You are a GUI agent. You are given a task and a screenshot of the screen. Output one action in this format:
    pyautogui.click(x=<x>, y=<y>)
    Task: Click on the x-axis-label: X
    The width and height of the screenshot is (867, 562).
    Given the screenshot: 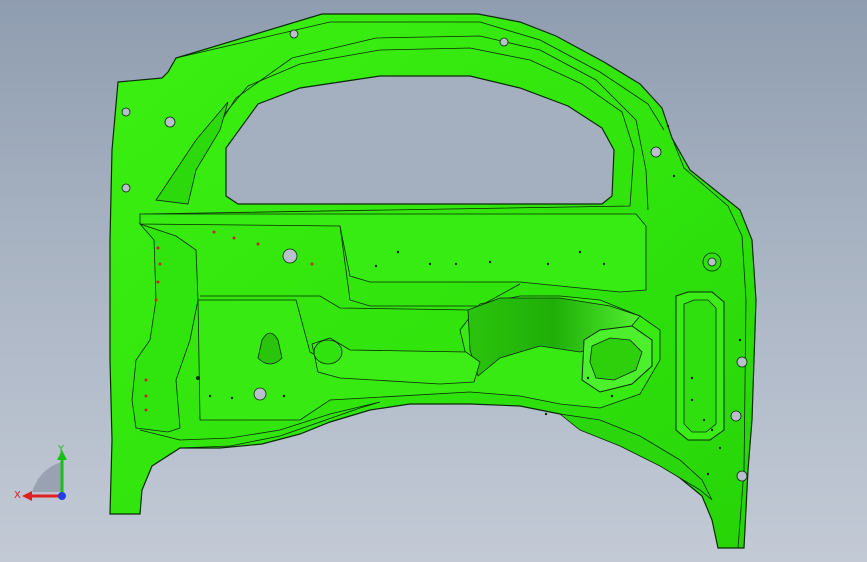 What is the action you would take?
    pyautogui.click(x=17, y=495)
    